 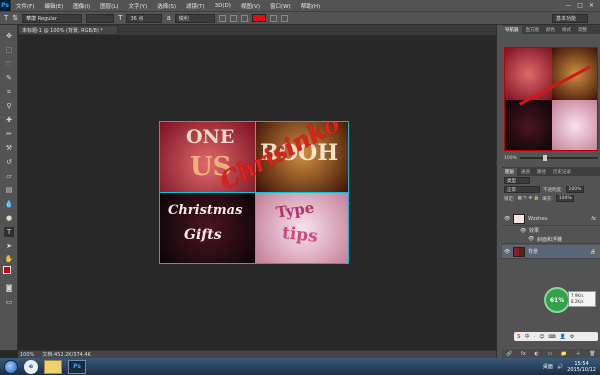 I want to click on keyboard-icon: ⌨, so click(x=551, y=337).